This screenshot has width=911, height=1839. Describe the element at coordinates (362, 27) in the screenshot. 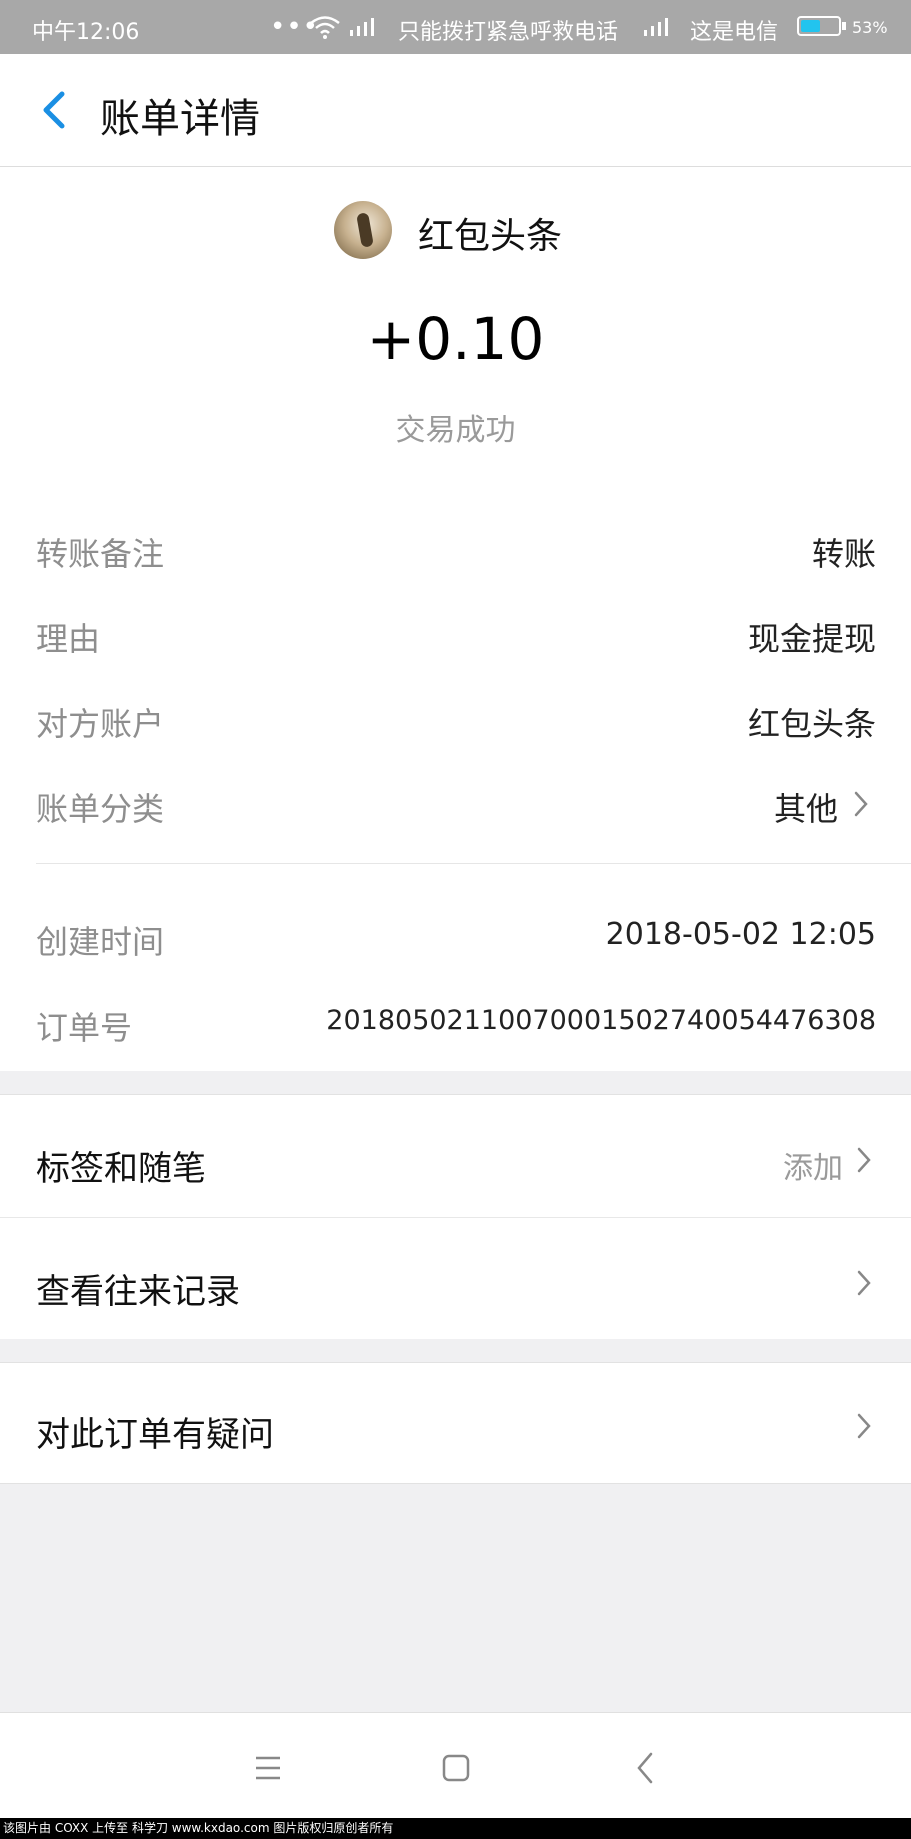

I see `signal-icon` at that location.